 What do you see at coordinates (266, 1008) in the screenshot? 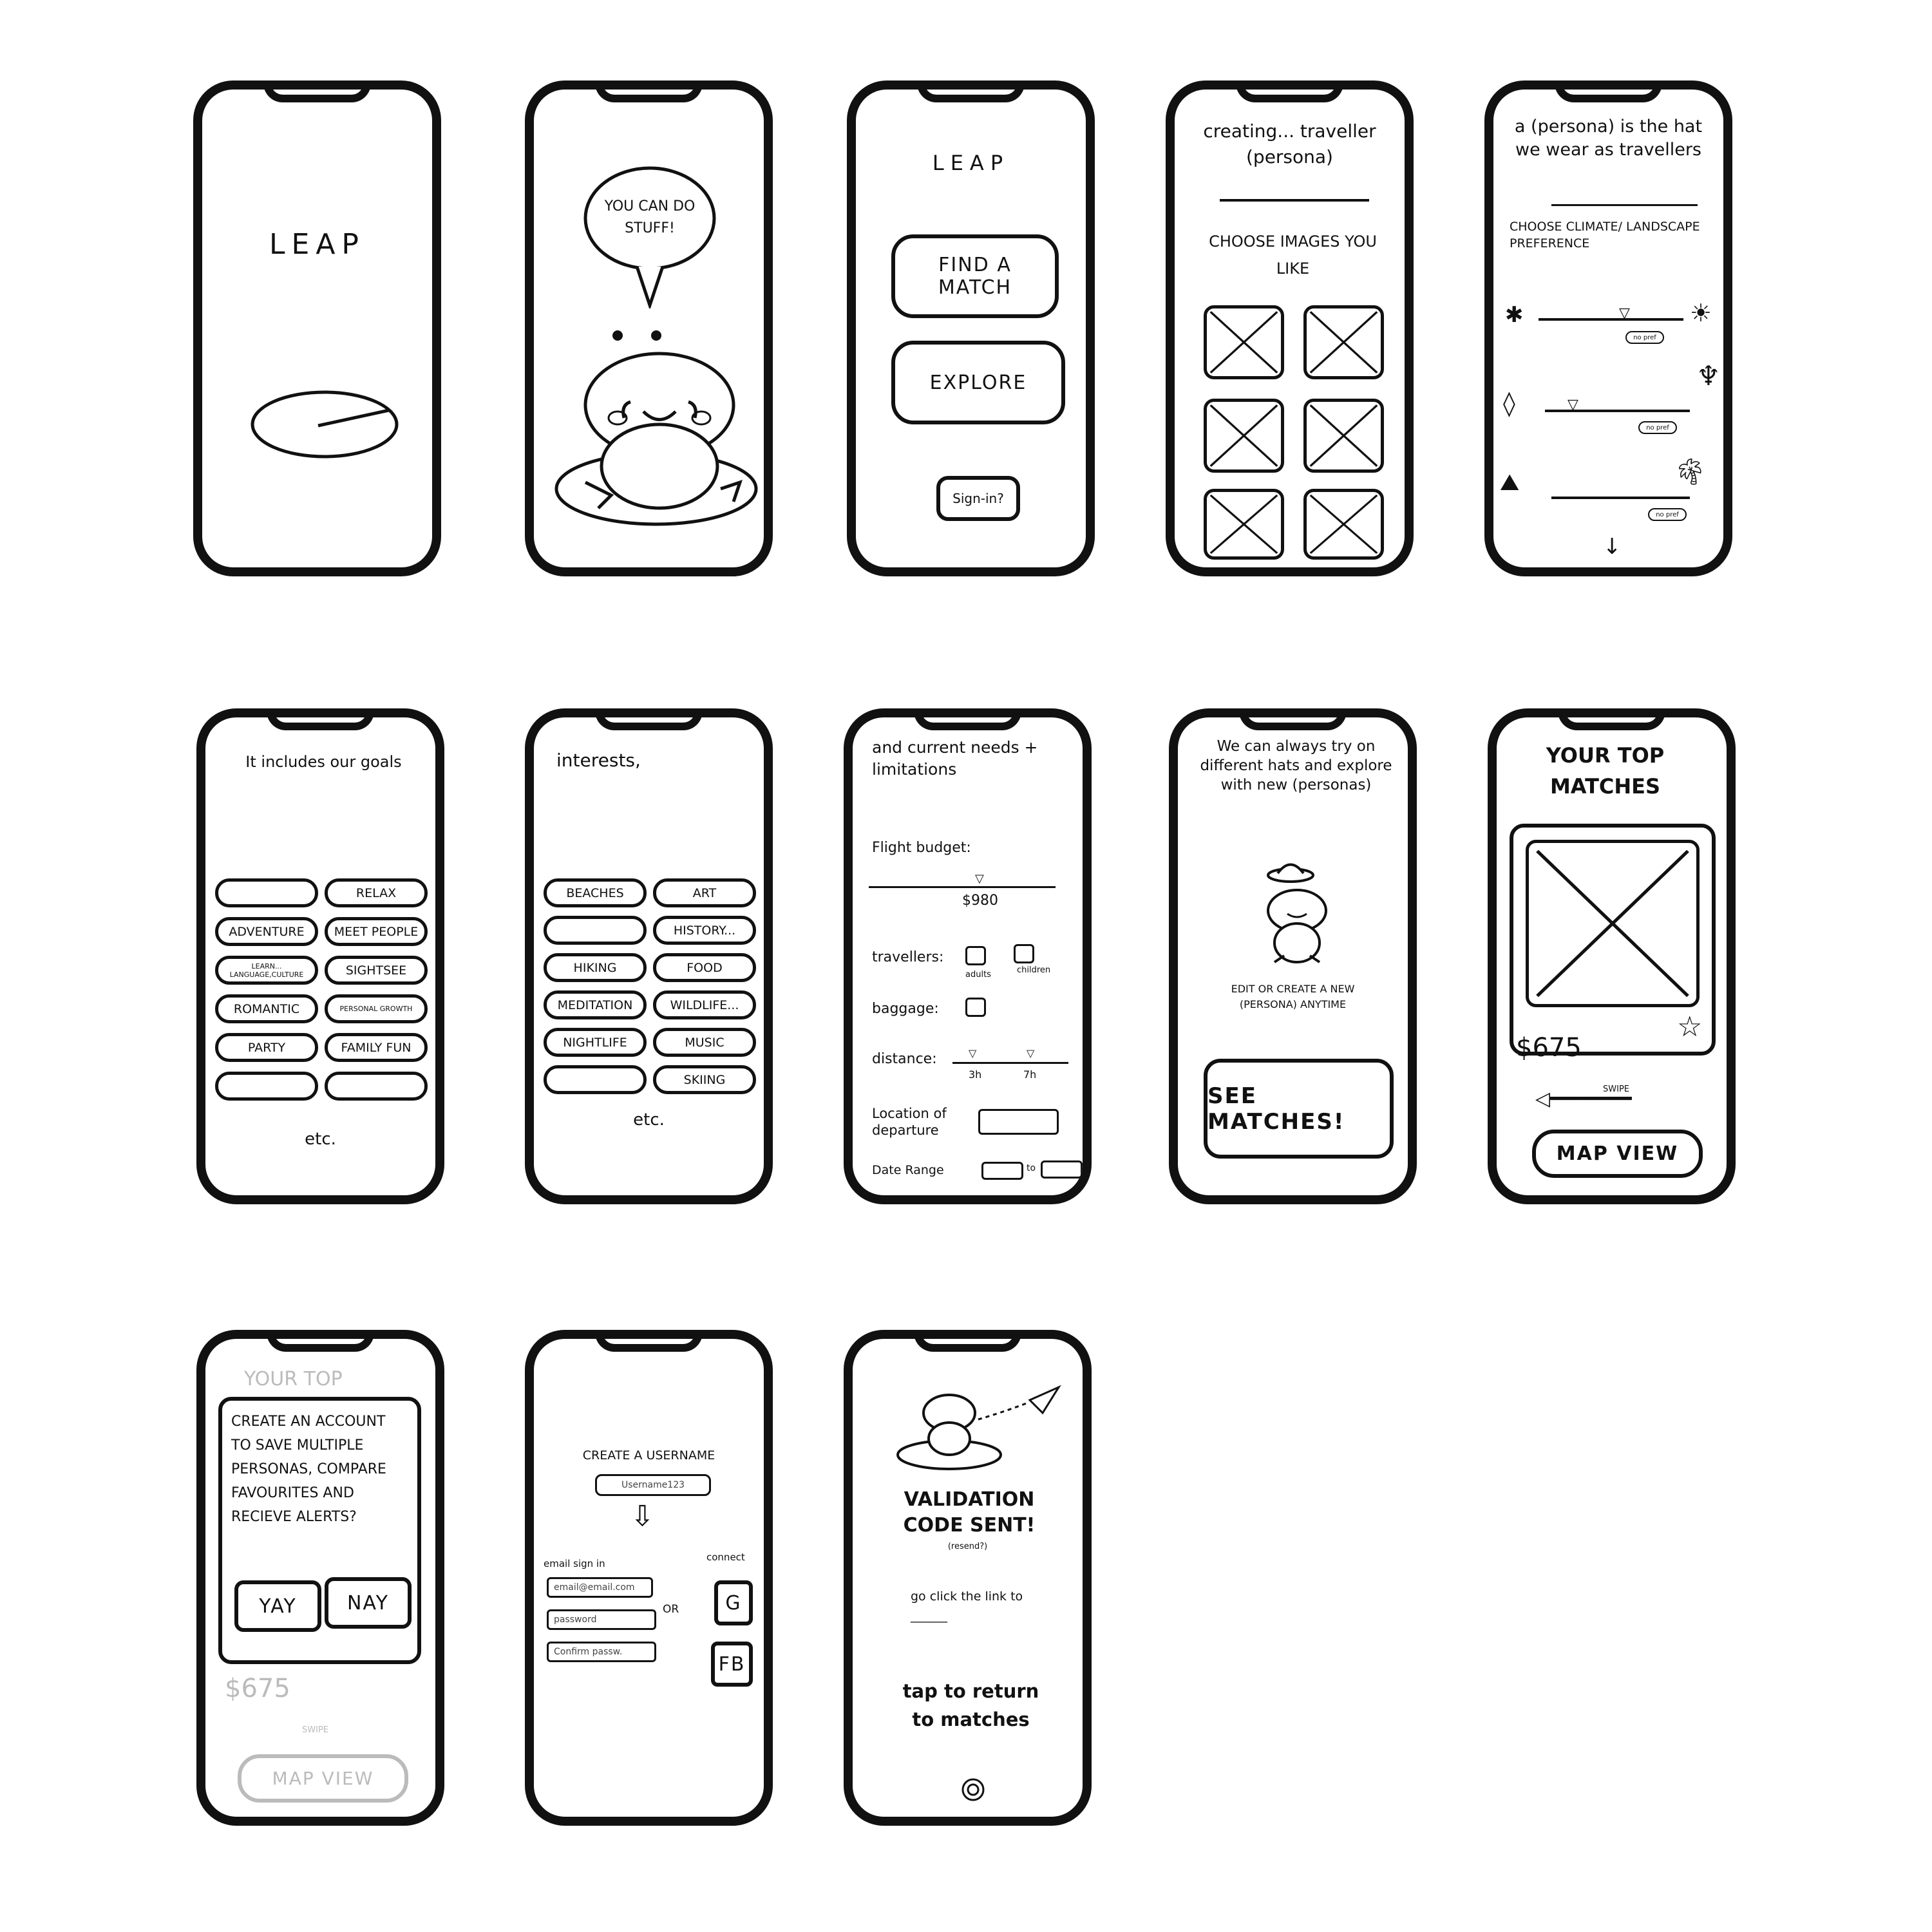
I see `chip-romantic: ROMANTIC` at bounding box center [266, 1008].